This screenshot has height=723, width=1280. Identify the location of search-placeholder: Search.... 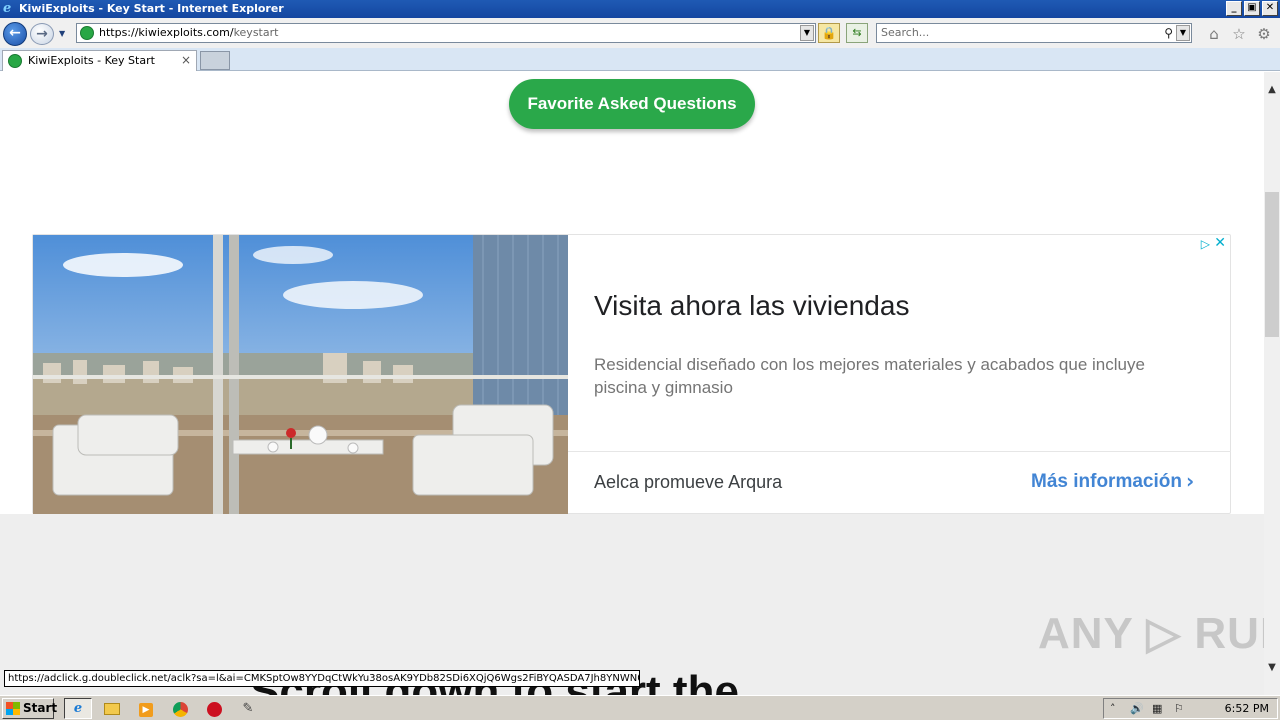
(905, 32).